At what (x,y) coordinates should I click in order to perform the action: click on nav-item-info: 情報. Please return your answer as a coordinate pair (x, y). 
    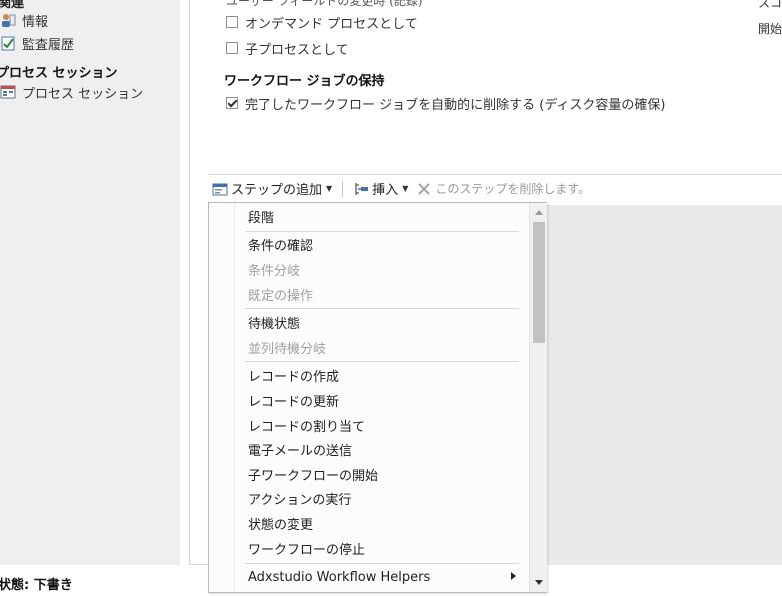
    Looking at the image, I should click on (24, 20).